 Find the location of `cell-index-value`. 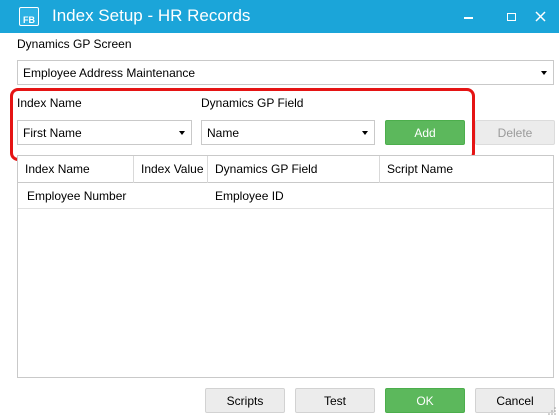

cell-index-value is located at coordinates (174, 196).